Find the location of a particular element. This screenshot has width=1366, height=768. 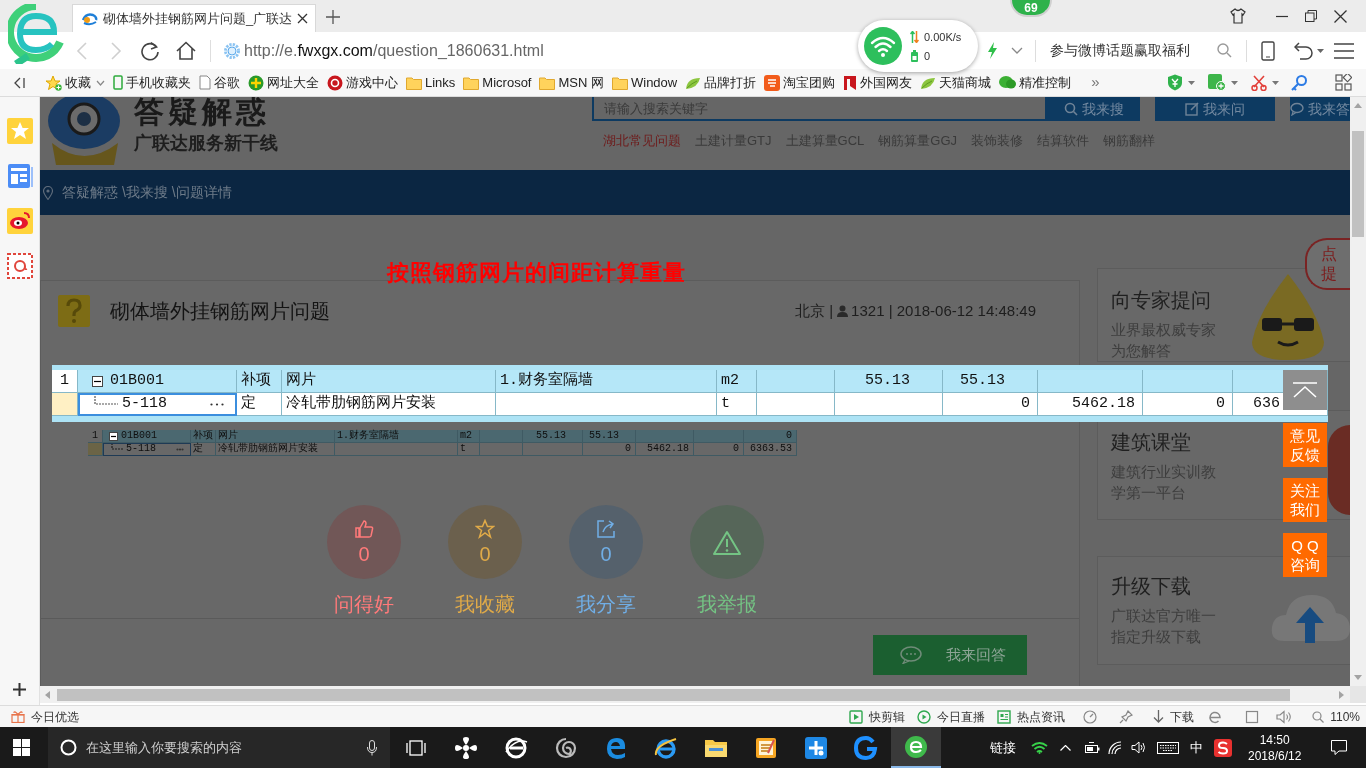

download-button: 下载 is located at coordinates (1174, 716).